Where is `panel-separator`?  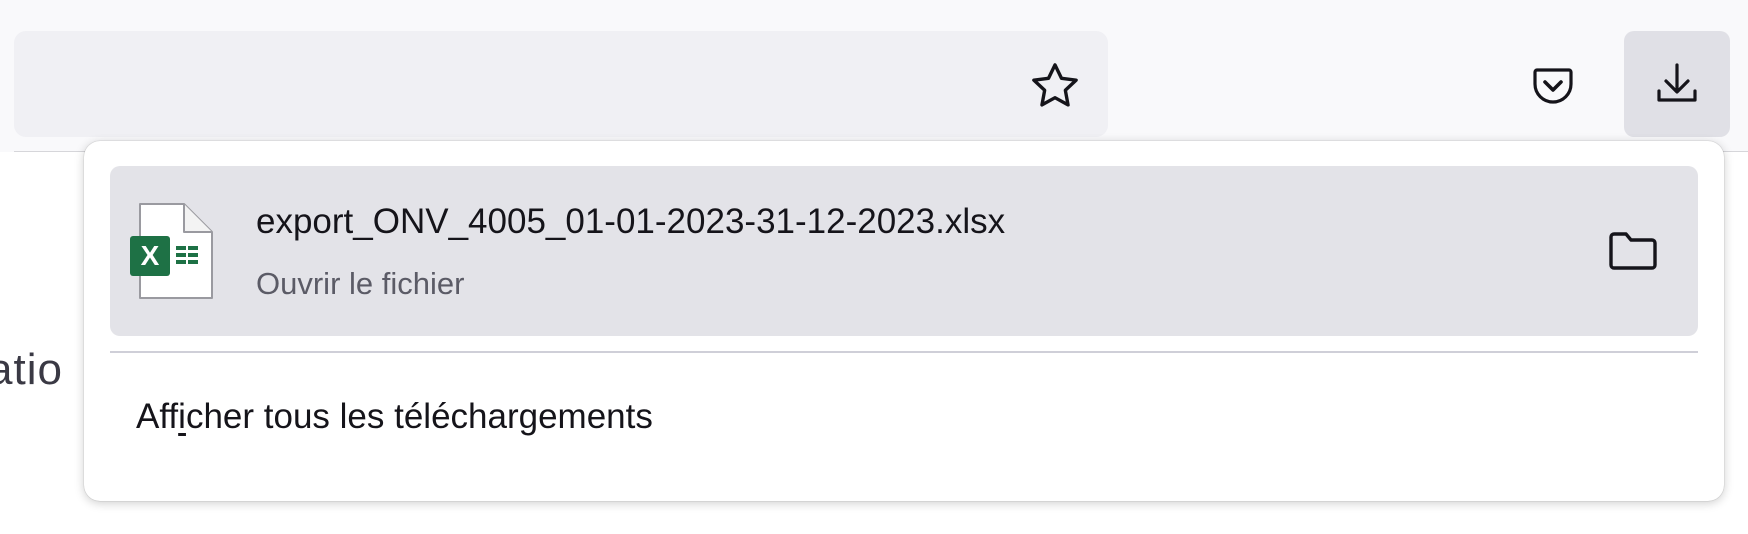
panel-separator is located at coordinates (904, 352).